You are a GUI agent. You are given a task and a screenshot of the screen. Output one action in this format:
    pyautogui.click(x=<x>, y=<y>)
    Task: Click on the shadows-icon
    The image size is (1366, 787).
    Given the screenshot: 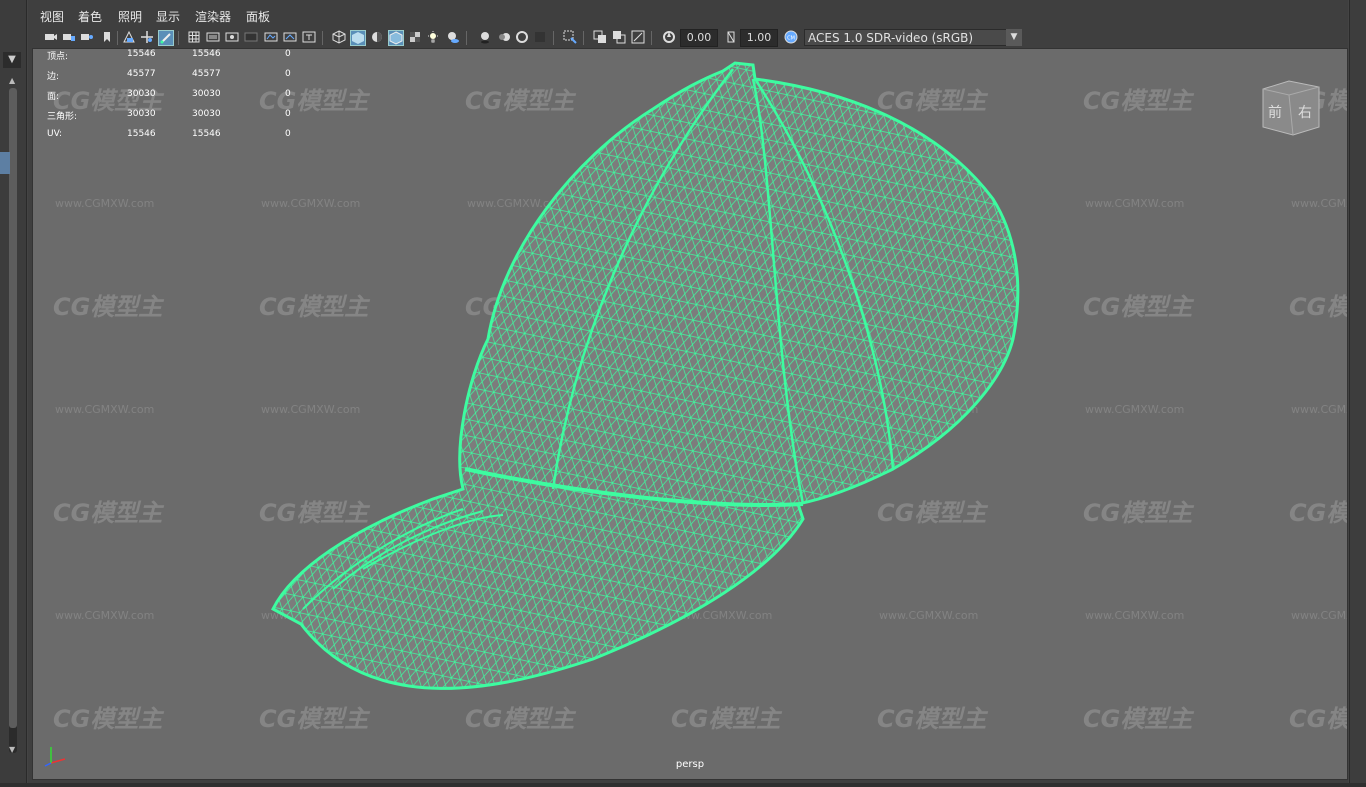 What is the action you would take?
    pyautogui.click(x=453, y=37)
    